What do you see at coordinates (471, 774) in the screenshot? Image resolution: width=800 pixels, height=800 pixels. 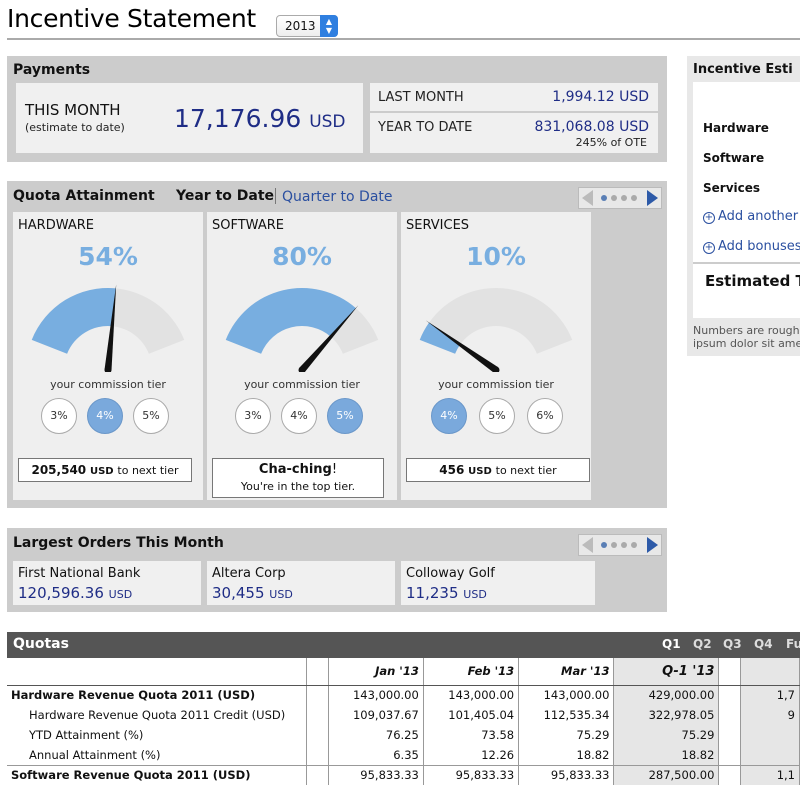 I see `table-cell: 95,833.33` at bounding box center [471, 774].